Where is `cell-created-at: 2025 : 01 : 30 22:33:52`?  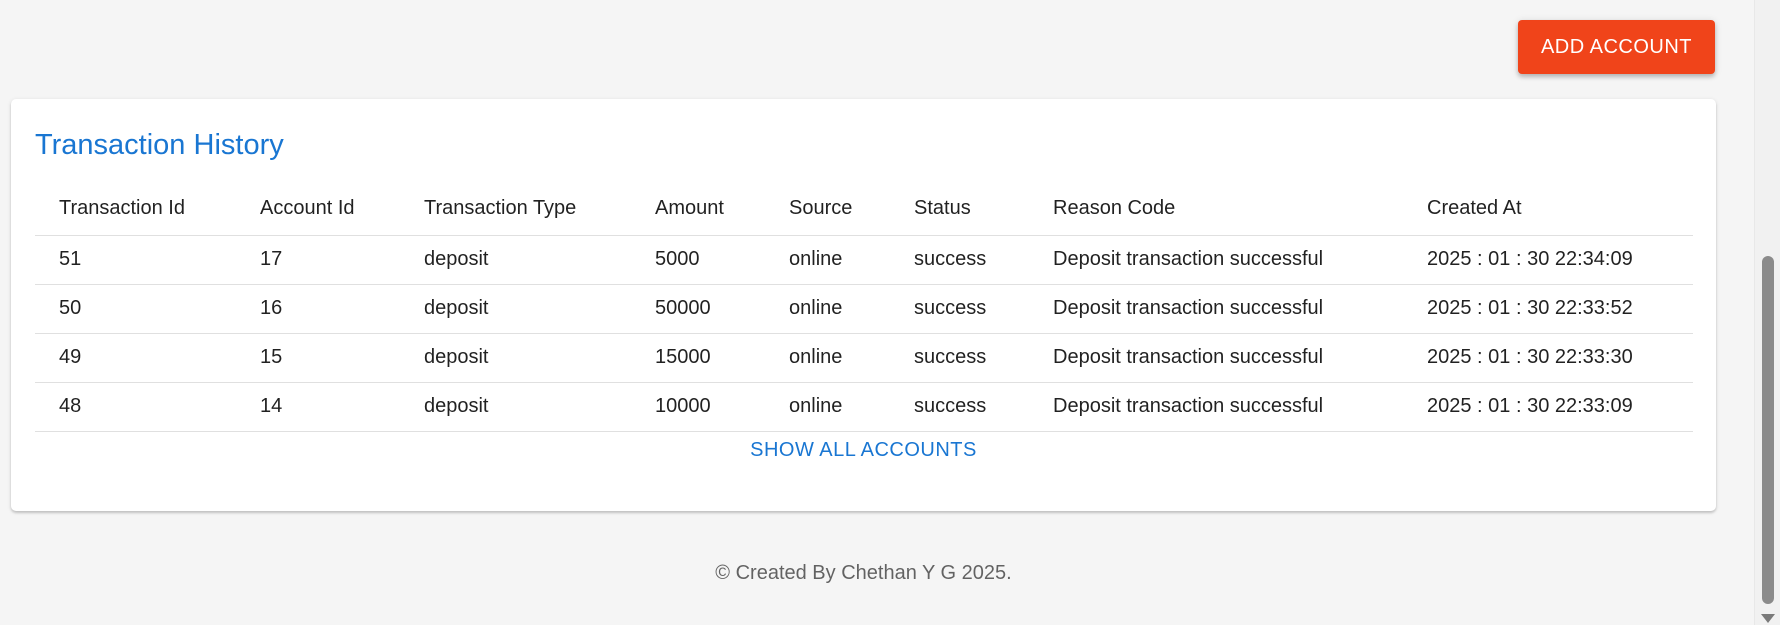
cell-created-at: 2025 : 01 : 30 22:33:52 is located at coordinates (1548, 309).